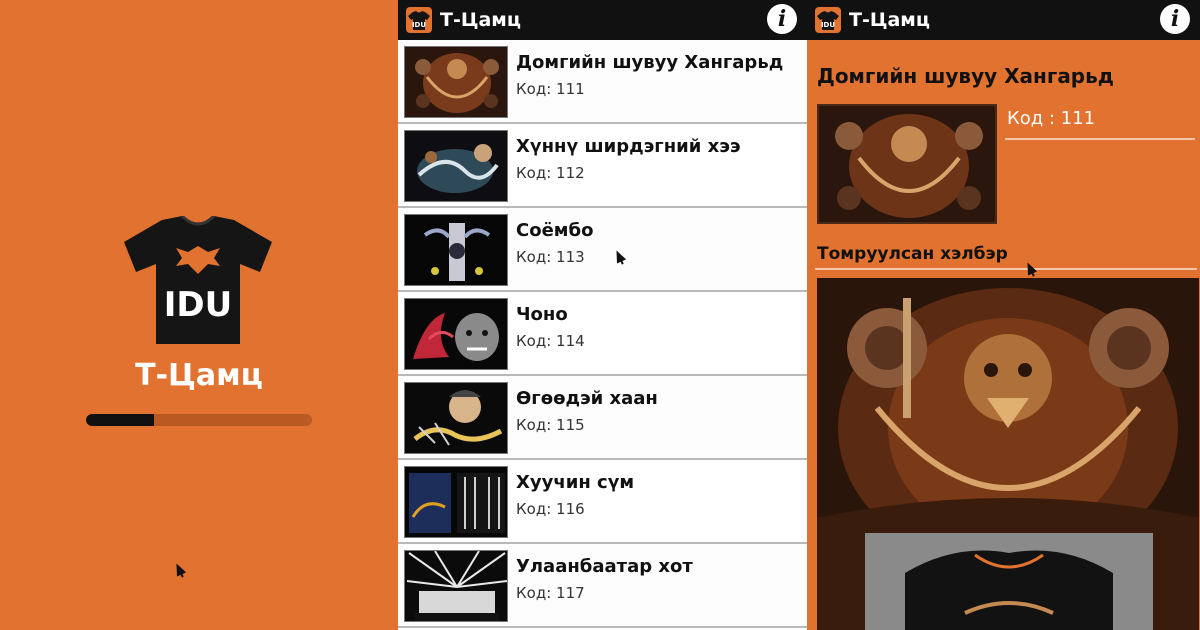 The height and width of the screenshot is (630, 1200). What do you see at coordinates (550, 341) in the screenshot?
I see `item-code: Код: 114` at bounding box center [550, 341].